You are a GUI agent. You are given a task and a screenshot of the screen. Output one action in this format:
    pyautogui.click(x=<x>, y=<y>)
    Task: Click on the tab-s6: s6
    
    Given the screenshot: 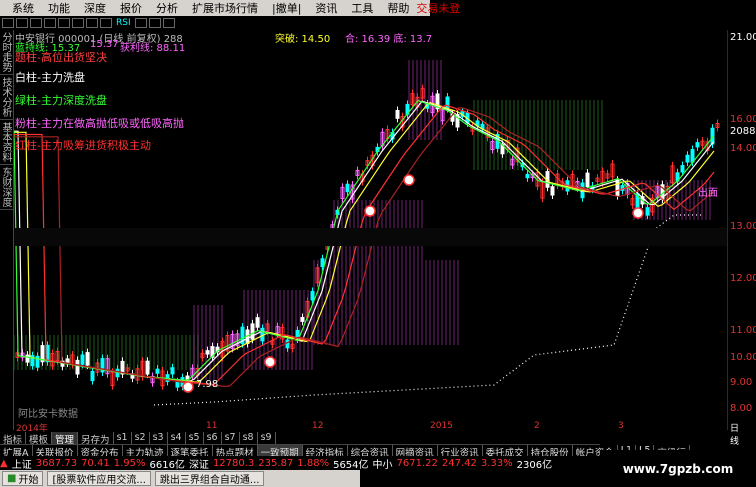 What is the action you would take?
    pyautogui.click(x=213, y=438)
    